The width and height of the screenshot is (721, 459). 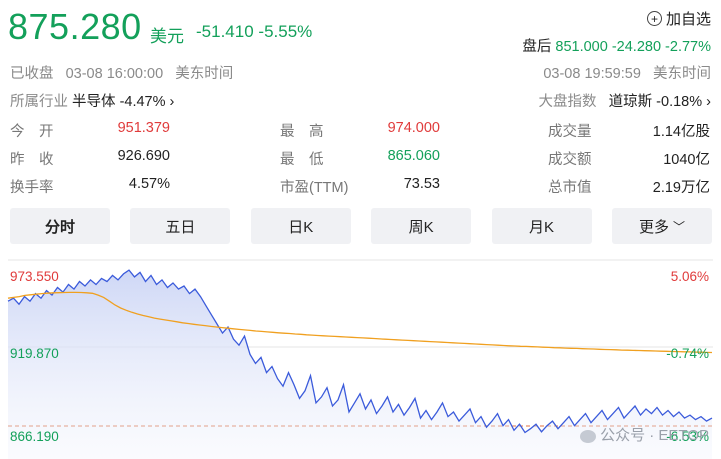 I want to click on tab-weekly-k: 周K, so click(x=421, y=226).